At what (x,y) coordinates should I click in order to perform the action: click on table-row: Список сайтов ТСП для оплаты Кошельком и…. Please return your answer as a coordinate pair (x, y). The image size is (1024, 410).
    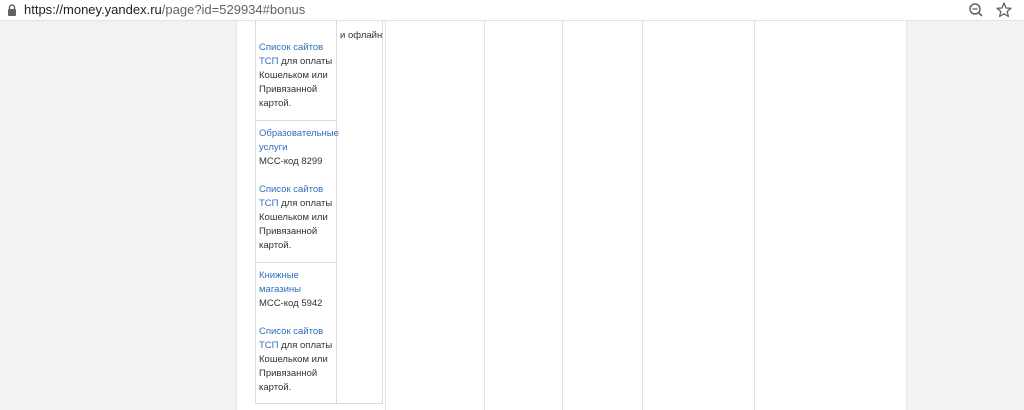
    Looking at the image, I should click on (298, 76).